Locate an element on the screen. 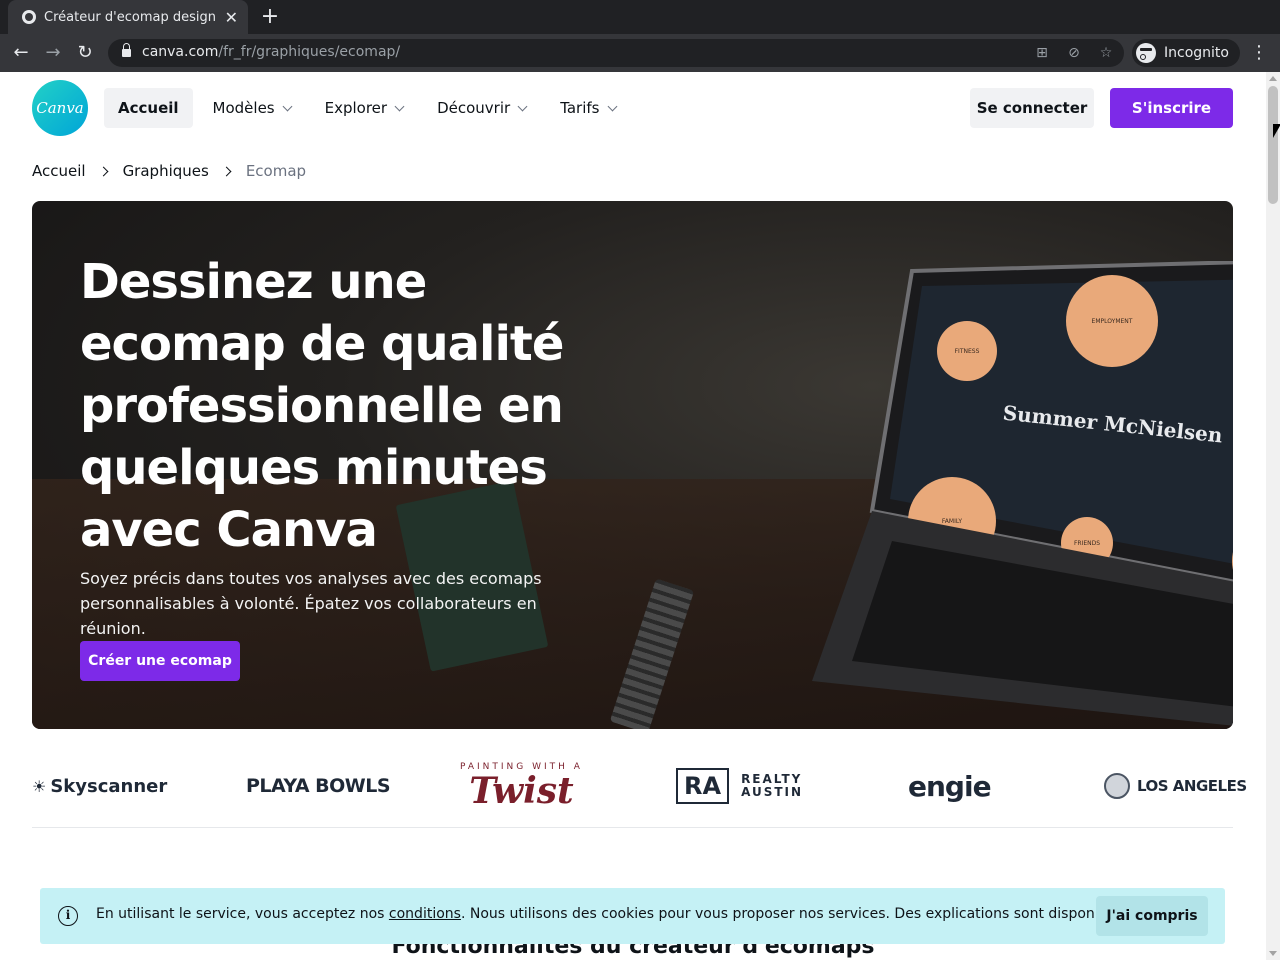 This screenshot has width=1280, height=960. browser-menu-icon: ⋮ is located at coordinates (1259, 53).